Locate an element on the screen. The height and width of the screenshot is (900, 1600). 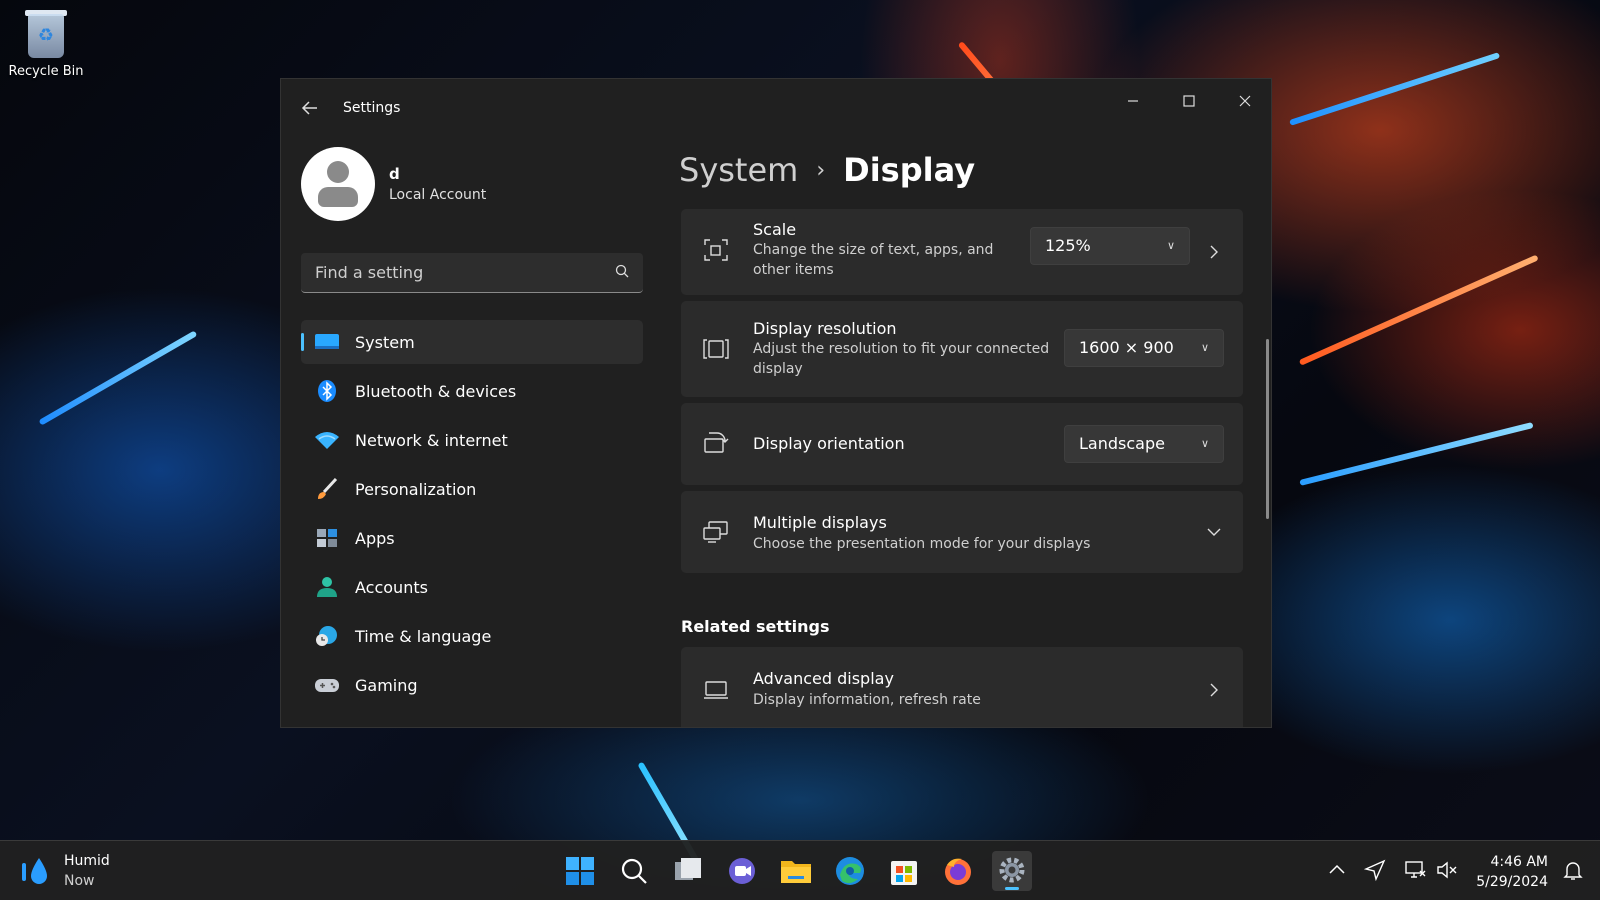
apps-icon is located at coordinates (327, 538).